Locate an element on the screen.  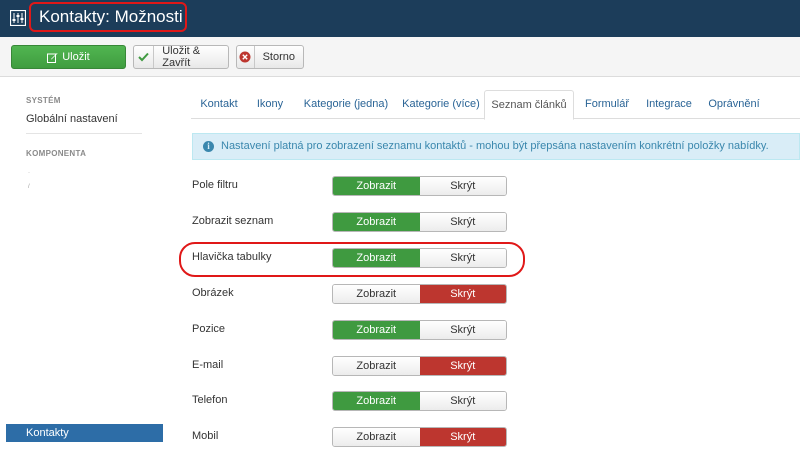
setting-row-show-list: Zobrazit seznam Zobrazit Skrýt is located at coordinates (352, 222).